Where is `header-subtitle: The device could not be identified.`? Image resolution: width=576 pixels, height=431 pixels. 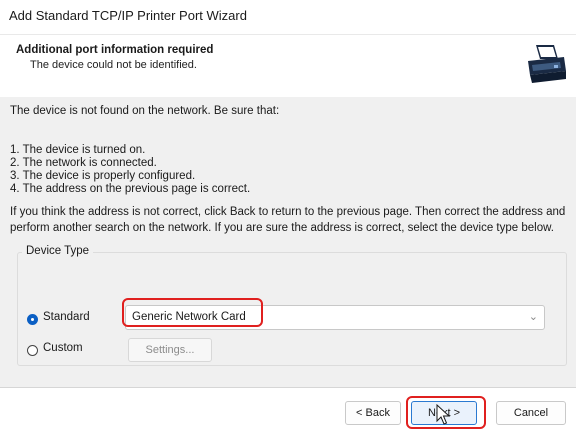 header-subtitle: The device could not be identified. is located at coordinates (113, 65).